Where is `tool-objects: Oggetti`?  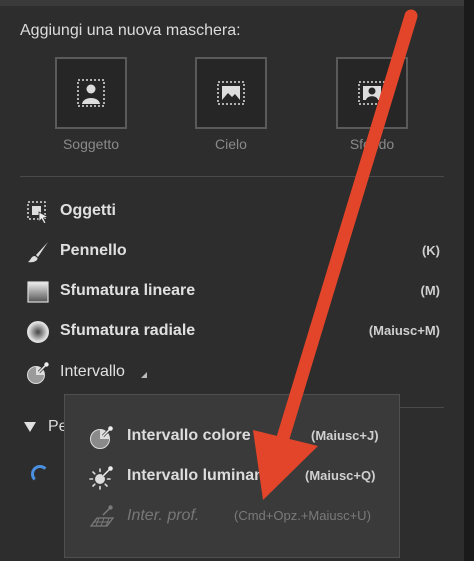
tool-objects: Oggetti is located at coordinates (237, 212).